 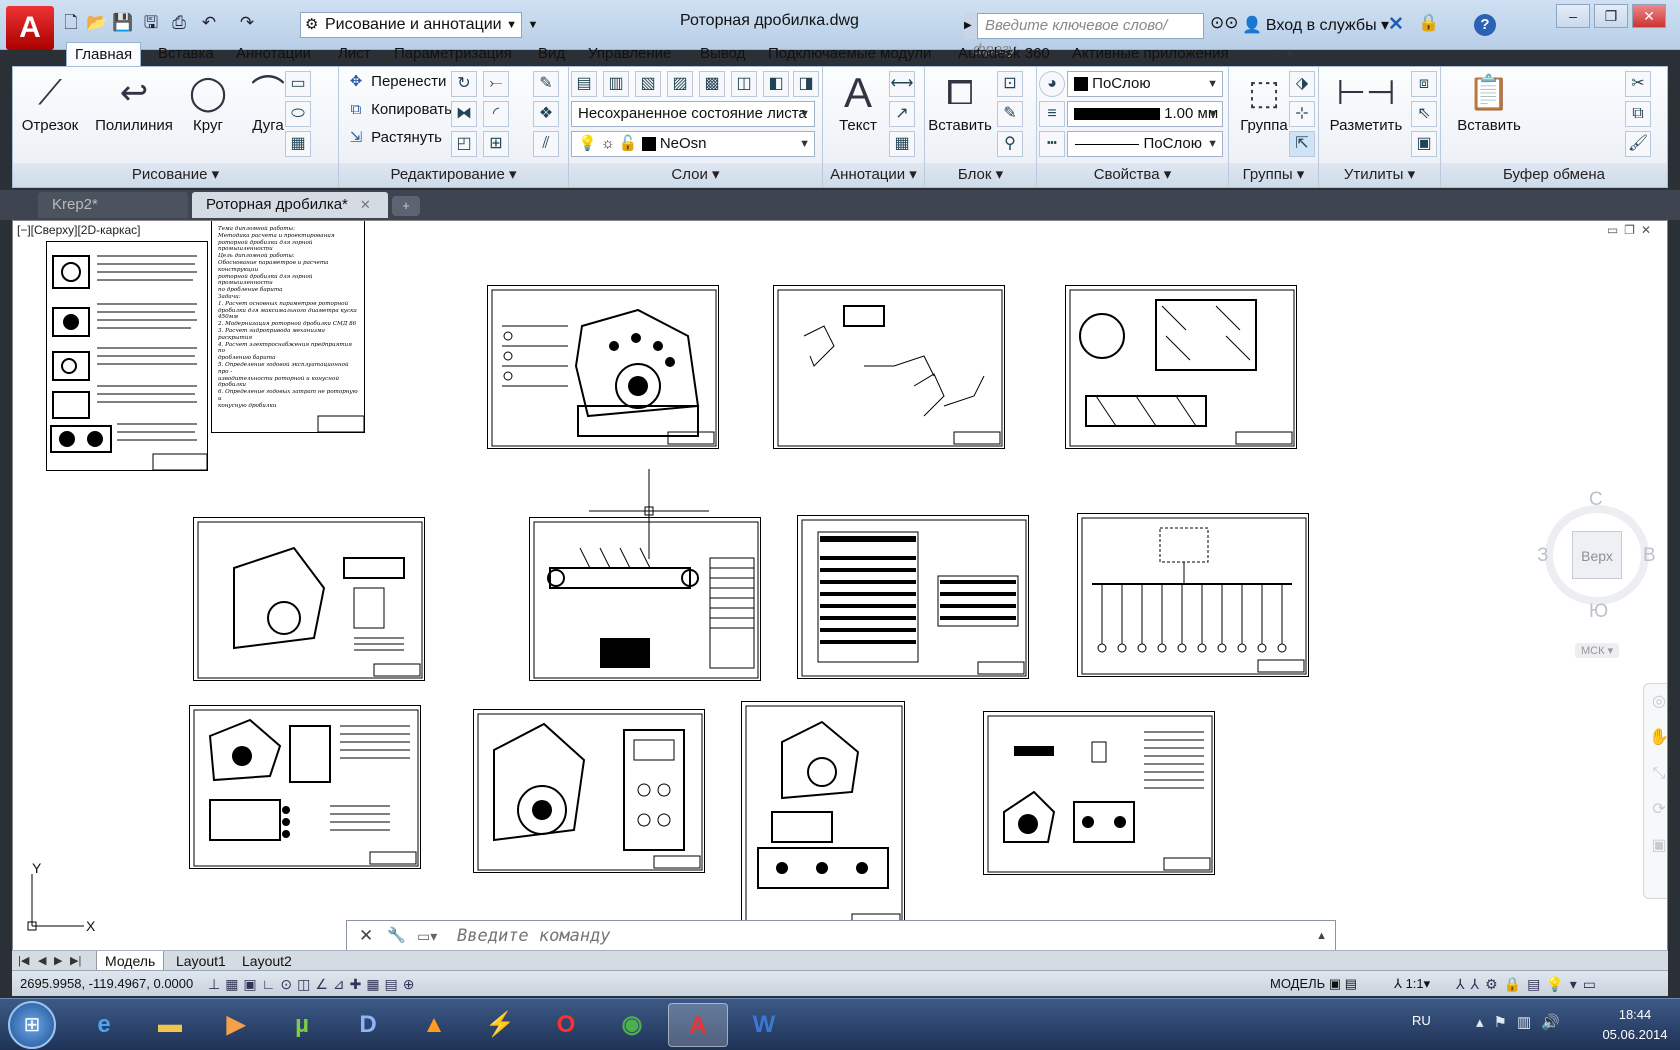 What do you see at coordinates (1573, 16) in the screenshot?
I see `minimize-button: –` at bounding box center [1573, 16].